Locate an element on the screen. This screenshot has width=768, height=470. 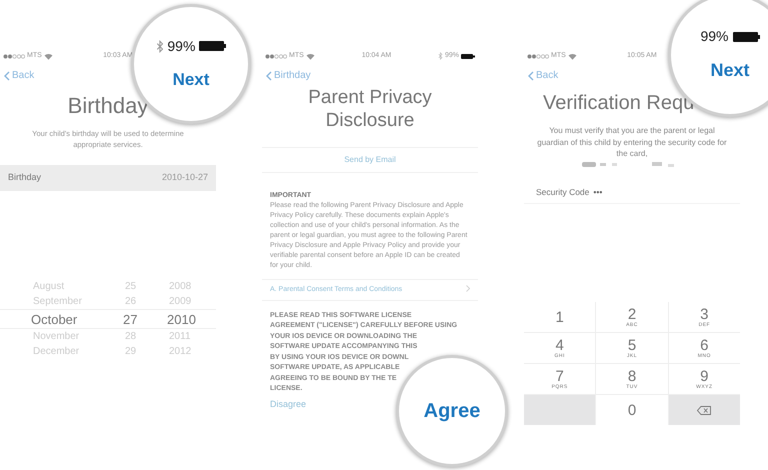
year-text: 2010 is located at coordinates (182, 319).